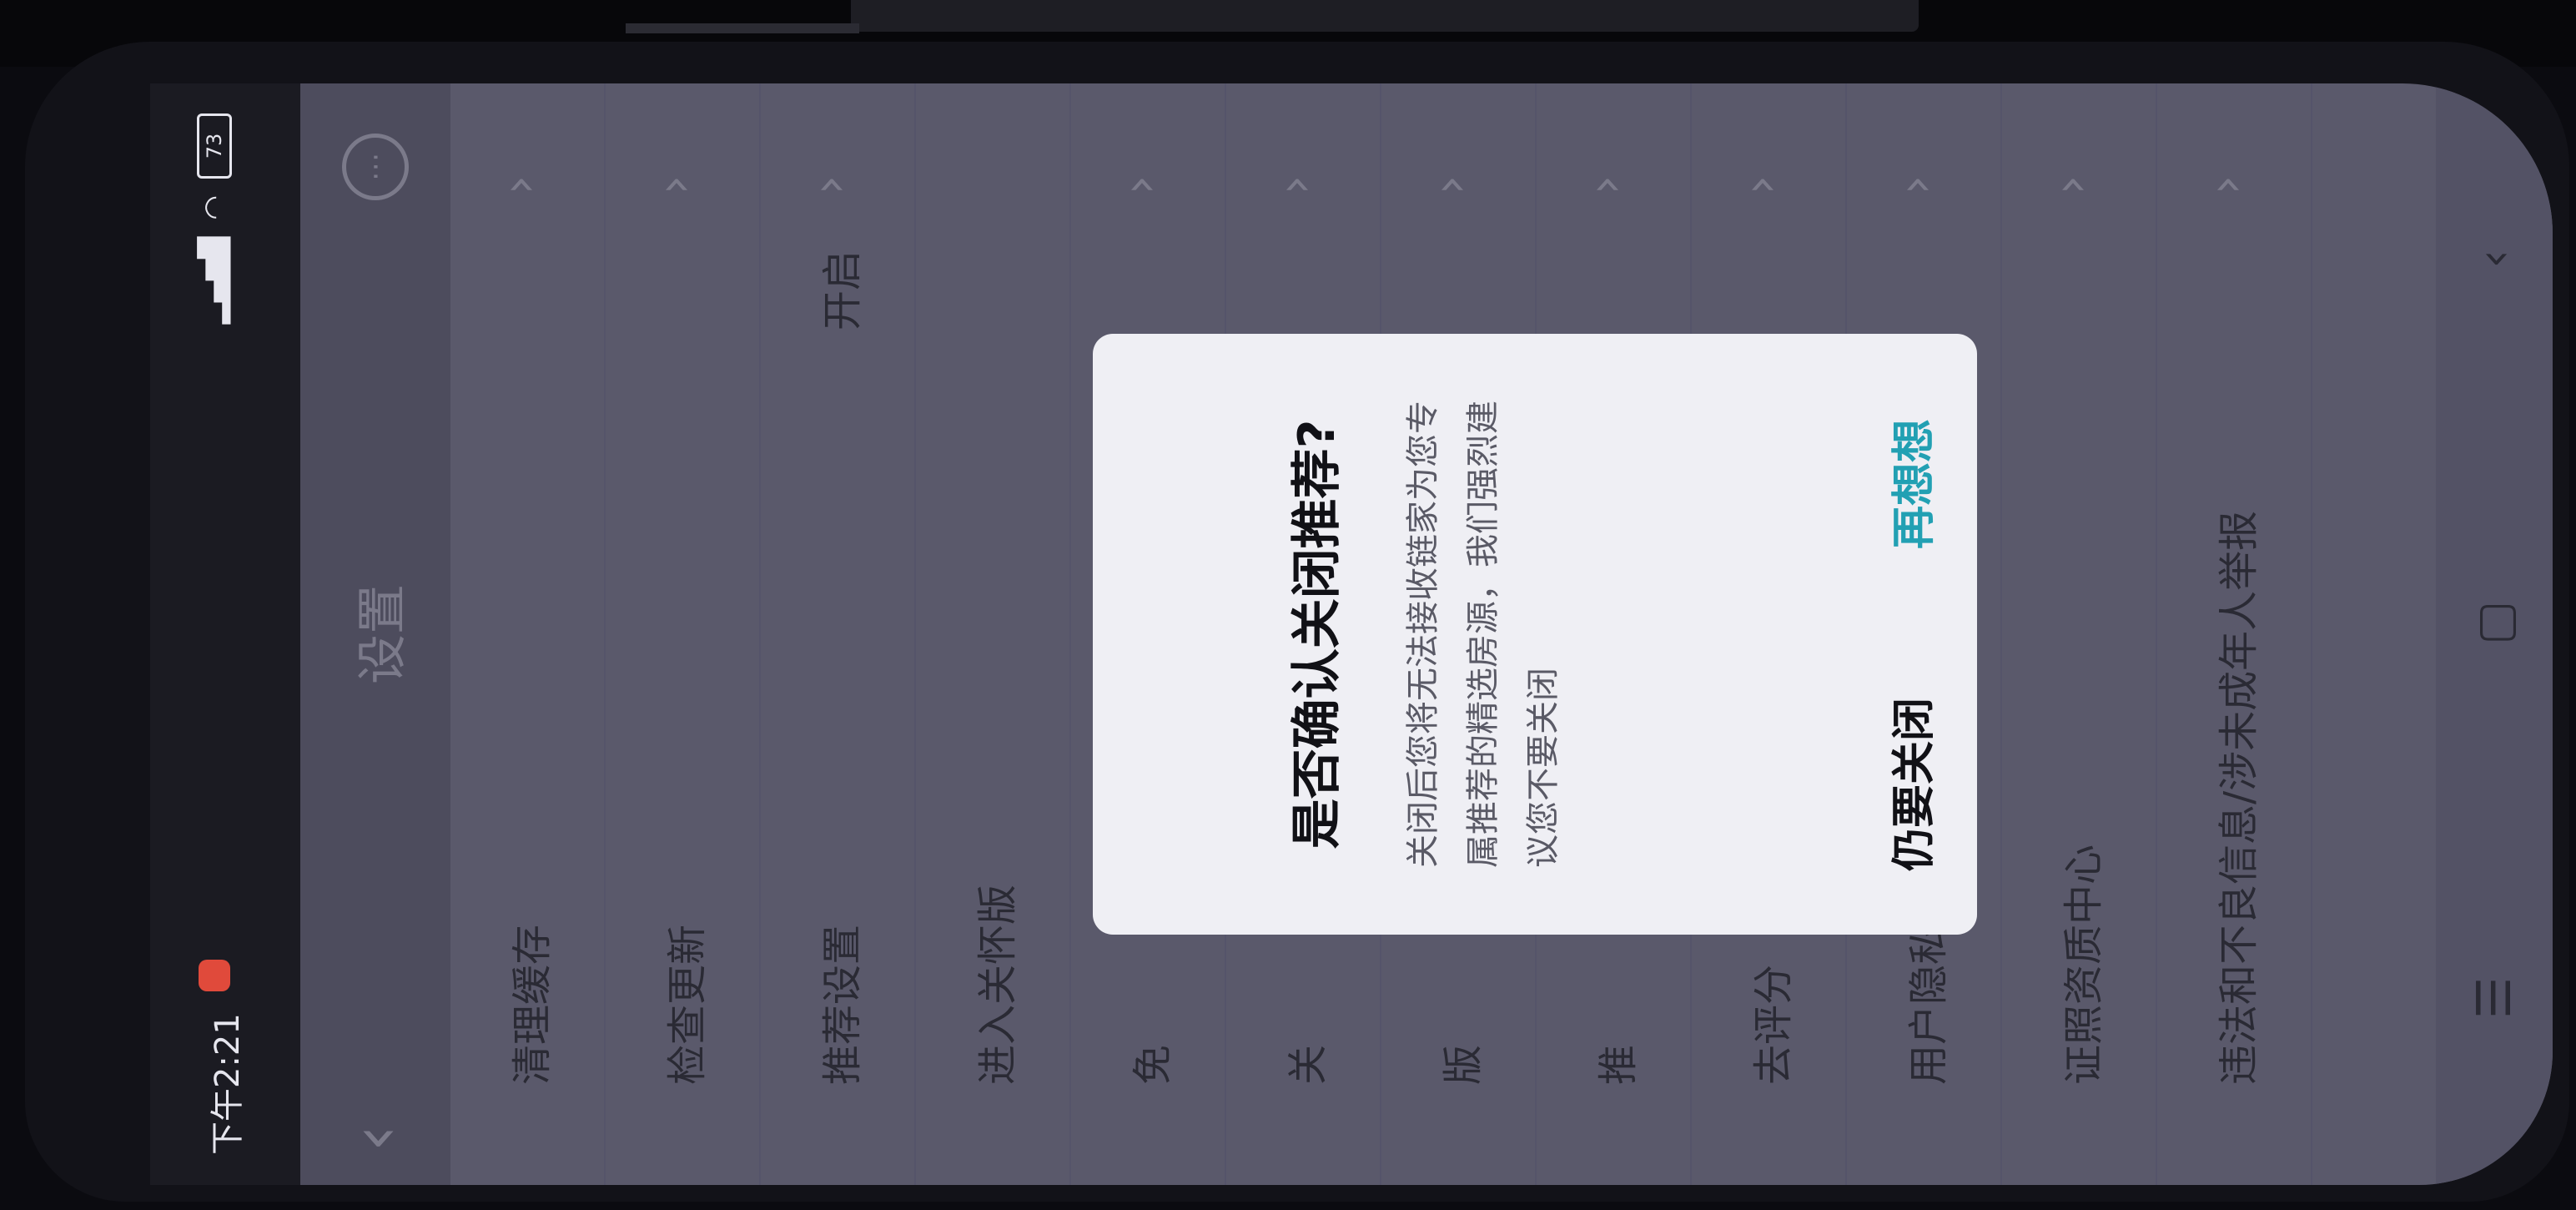  What do you see at coordinates (993, 634) in the screenshot?
I see `settings-item-care-mode: 进入关怀版` at bounding box center [993, 634].